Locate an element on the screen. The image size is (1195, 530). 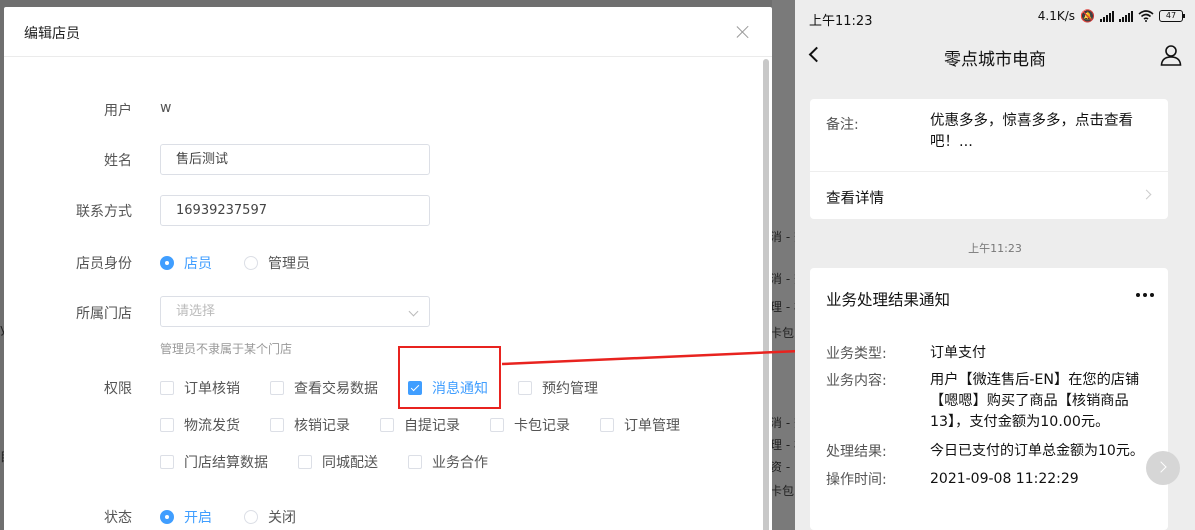
nav-bar: 零点城市电商 is located at coordinates (995, 59).